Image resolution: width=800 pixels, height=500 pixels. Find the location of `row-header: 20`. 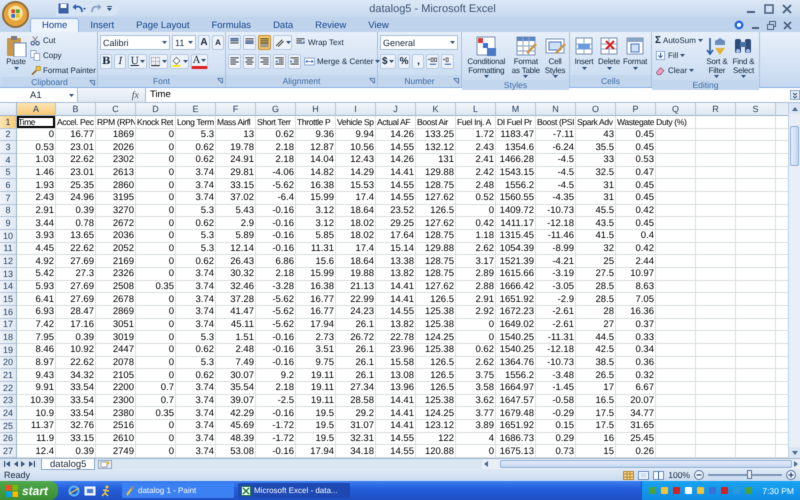

row-header: 20 is located at coordinates (8, 363).